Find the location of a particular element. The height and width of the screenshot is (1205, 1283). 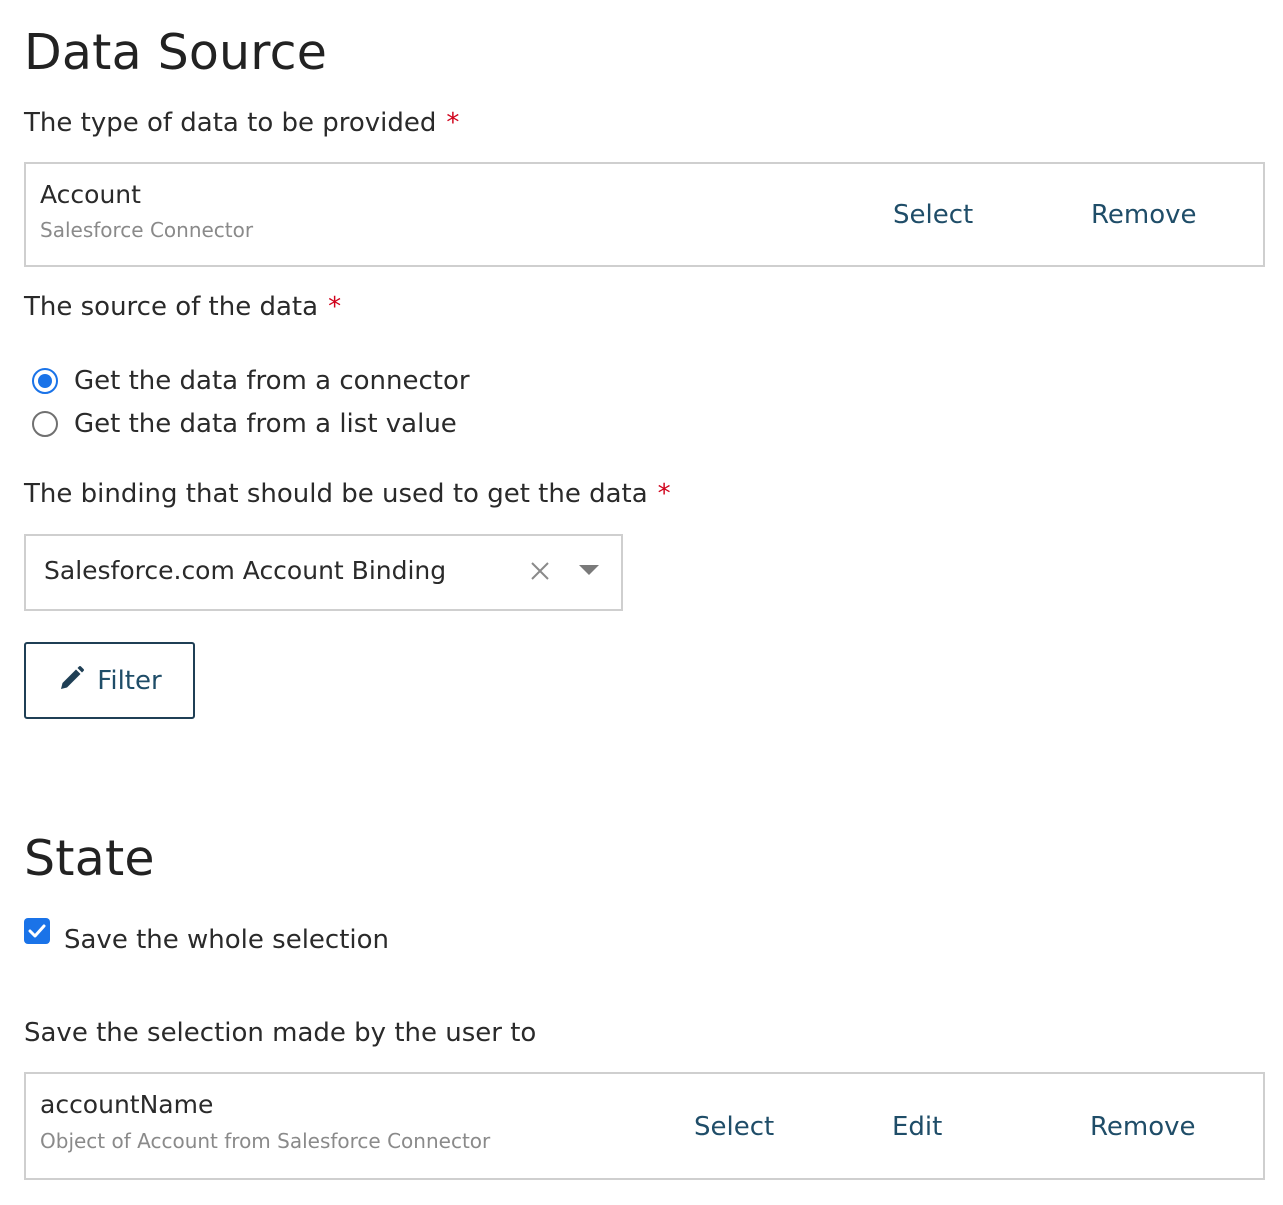

source-option-list-value: Get the data from a list value is located at coordinates (244, 424).